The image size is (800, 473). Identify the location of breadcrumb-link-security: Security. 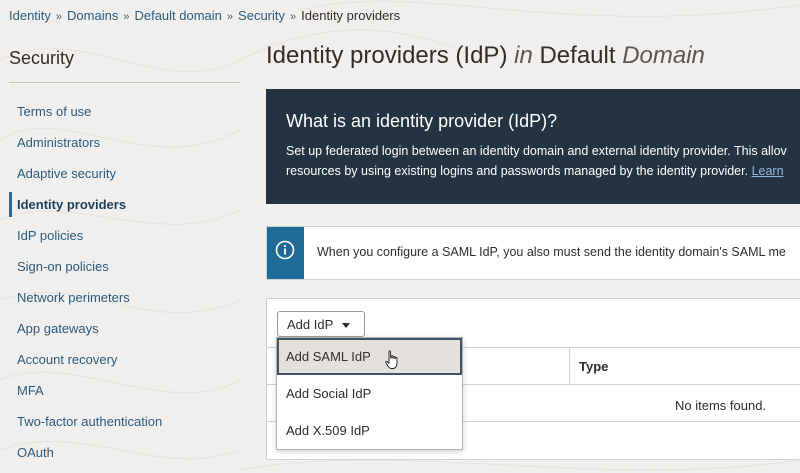
(261, 15).